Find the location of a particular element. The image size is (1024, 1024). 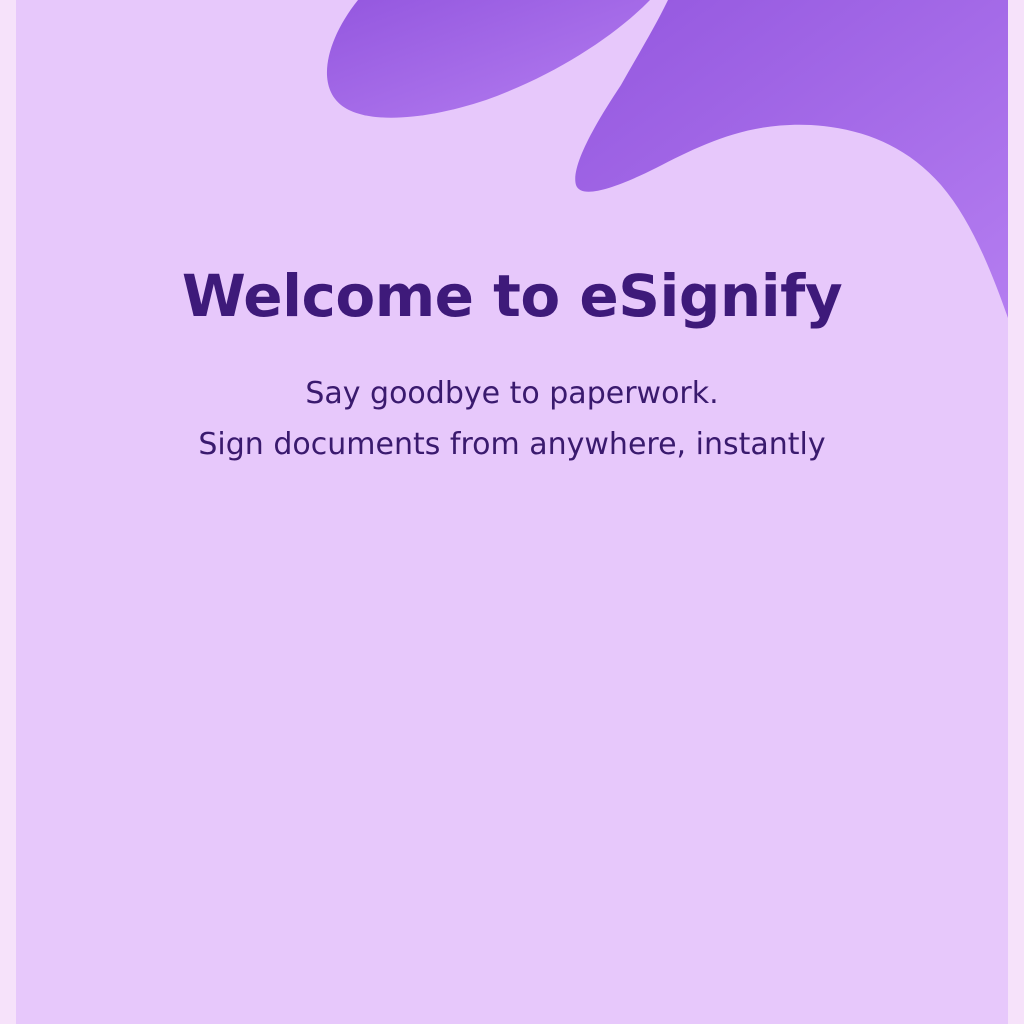

tagline-line-1: Say goodbye to paperwork. is located at coordinates (512, 393).